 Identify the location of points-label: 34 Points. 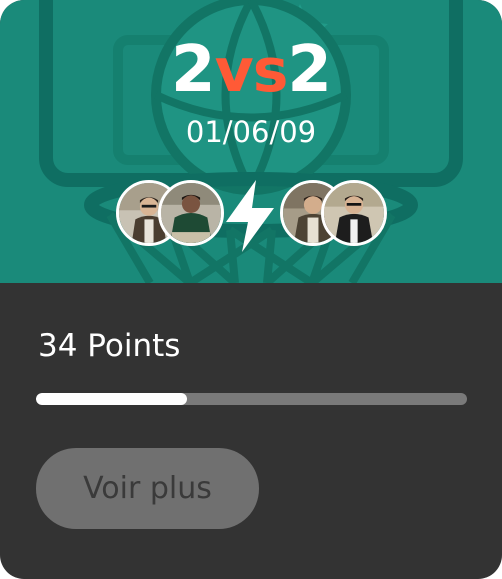
(109, 346).